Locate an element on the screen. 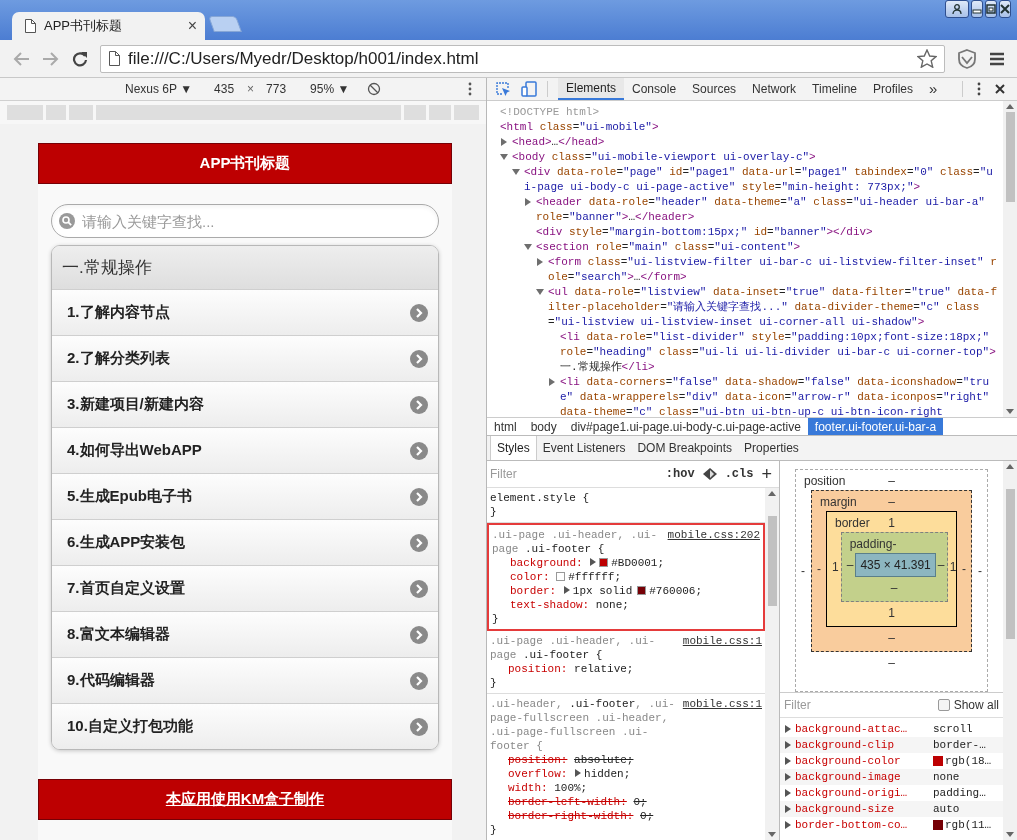 The height and width of the screenshot is (840, 1017). breadcrumb: footer.ui-footer.ui-bar-a is located at coordinates (875, 426).